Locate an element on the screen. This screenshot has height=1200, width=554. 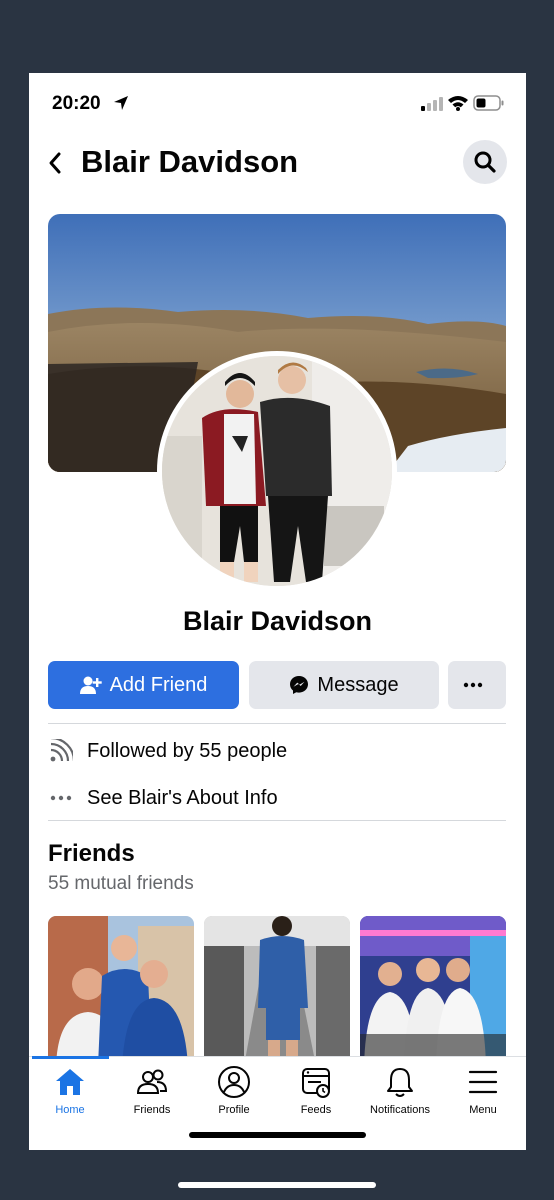
wifi-icon is located at coordinates (458, 103).